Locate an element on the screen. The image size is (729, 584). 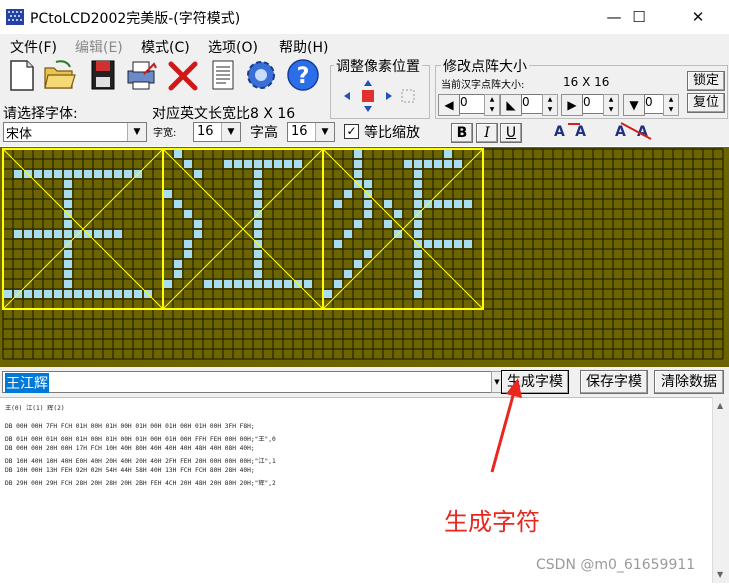
scroll-down-icon: ▼ is located at coordinates (720, 574).